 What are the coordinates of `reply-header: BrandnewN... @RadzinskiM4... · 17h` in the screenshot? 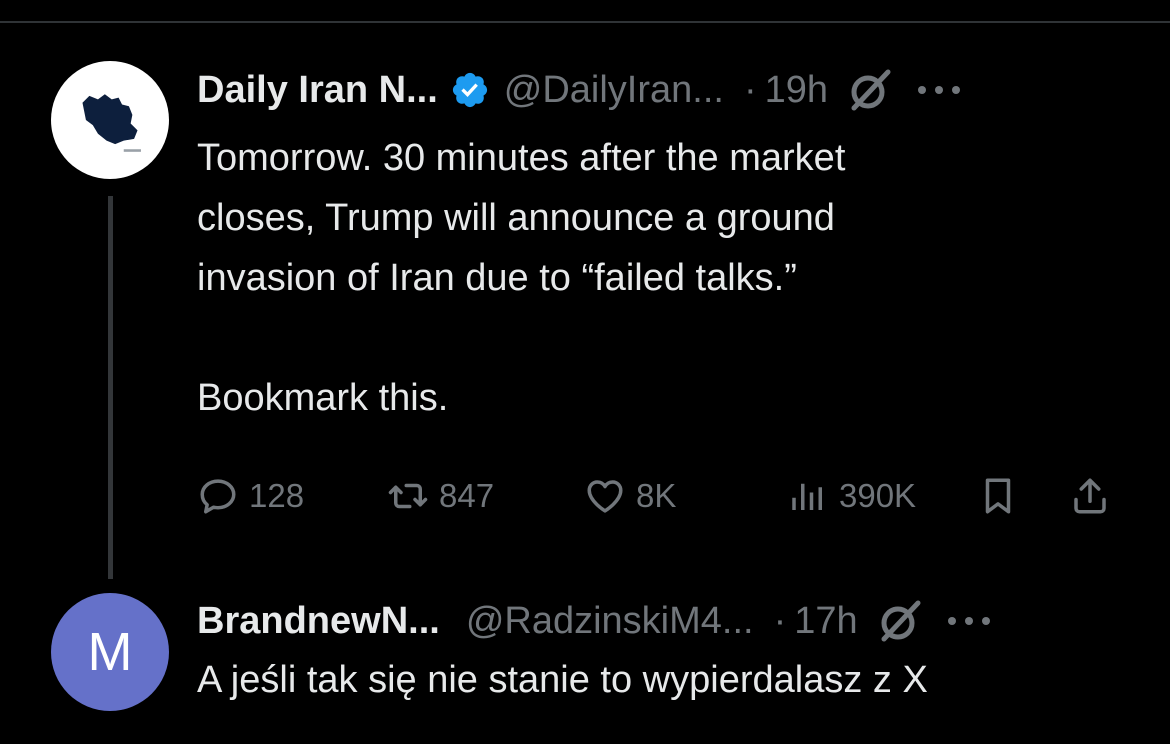 It's located at (595, 621).